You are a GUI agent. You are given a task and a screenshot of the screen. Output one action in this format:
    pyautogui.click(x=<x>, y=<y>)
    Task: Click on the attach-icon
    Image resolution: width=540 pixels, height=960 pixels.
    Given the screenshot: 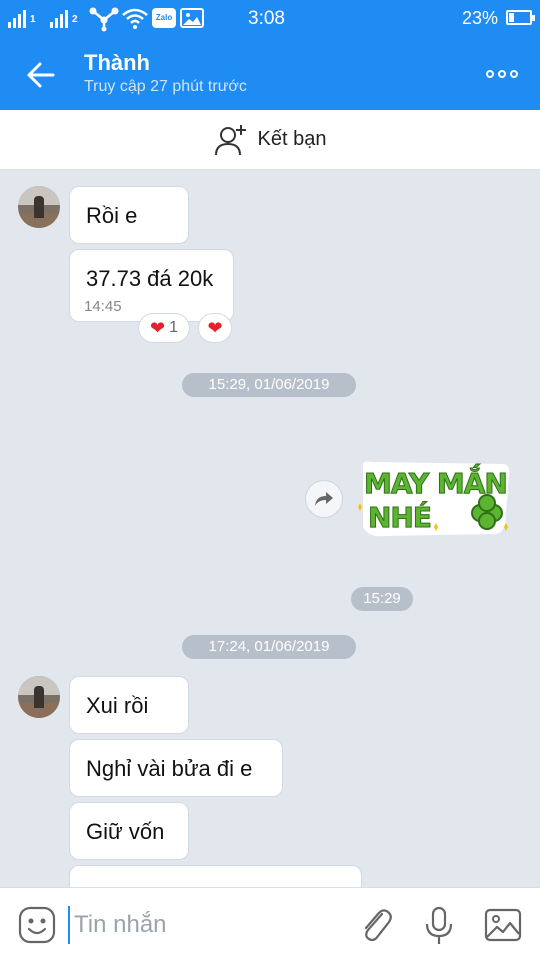 What is the action you would take?
    pyautogui.click(x=376, y=925)
    